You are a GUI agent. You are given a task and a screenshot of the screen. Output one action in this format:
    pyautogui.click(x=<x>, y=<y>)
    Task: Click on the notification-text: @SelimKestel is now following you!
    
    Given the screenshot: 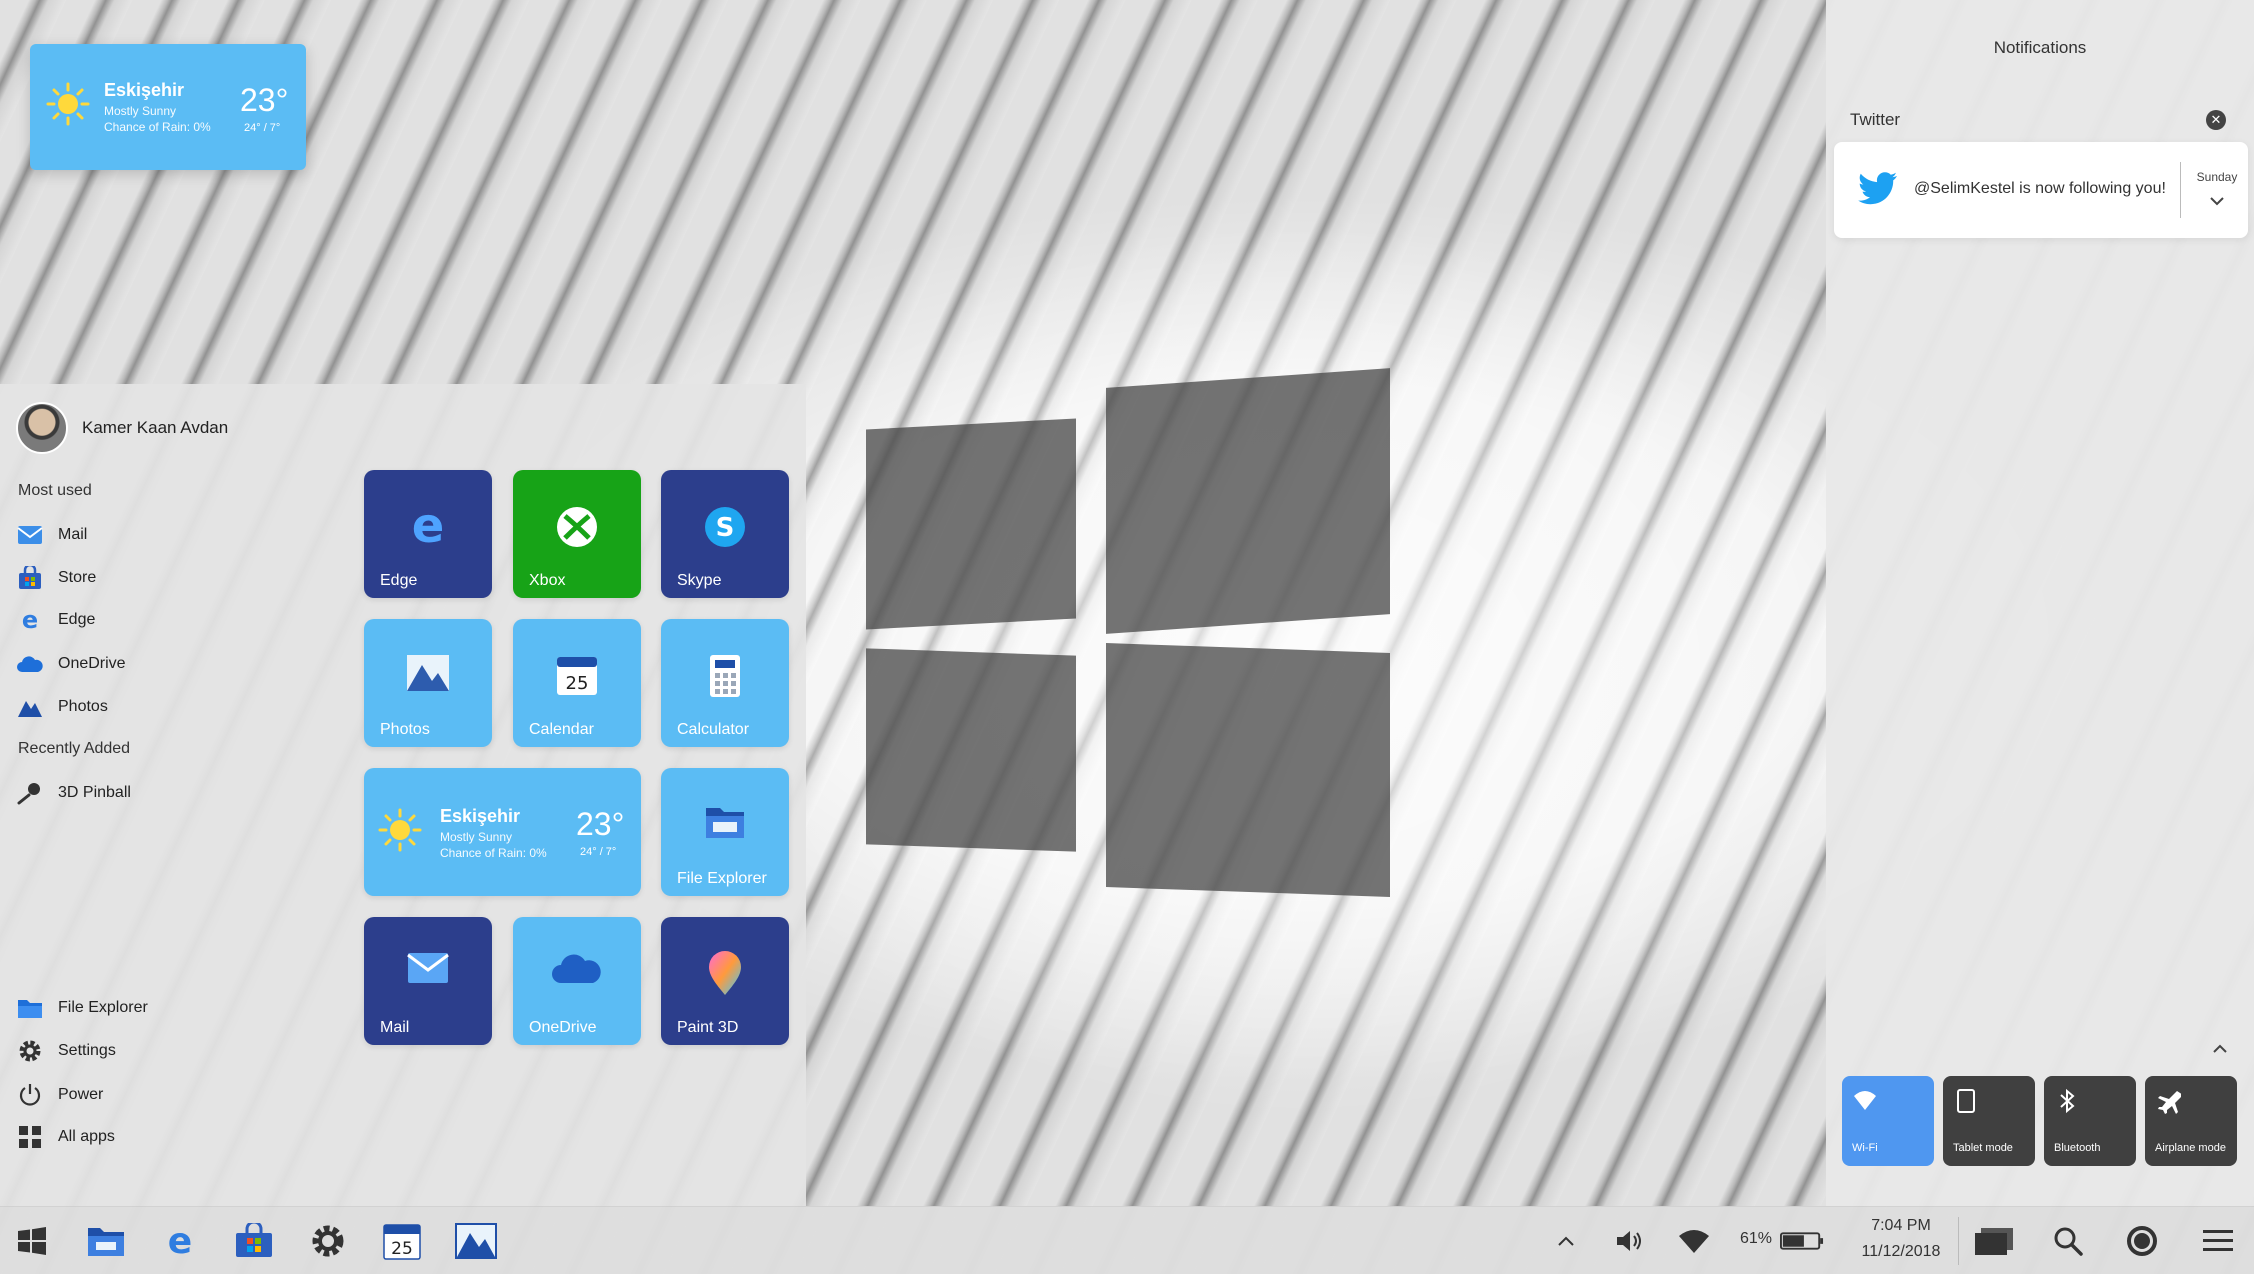 What is the action you would take?
    pyautogui.click(x=2040, y=188)
    